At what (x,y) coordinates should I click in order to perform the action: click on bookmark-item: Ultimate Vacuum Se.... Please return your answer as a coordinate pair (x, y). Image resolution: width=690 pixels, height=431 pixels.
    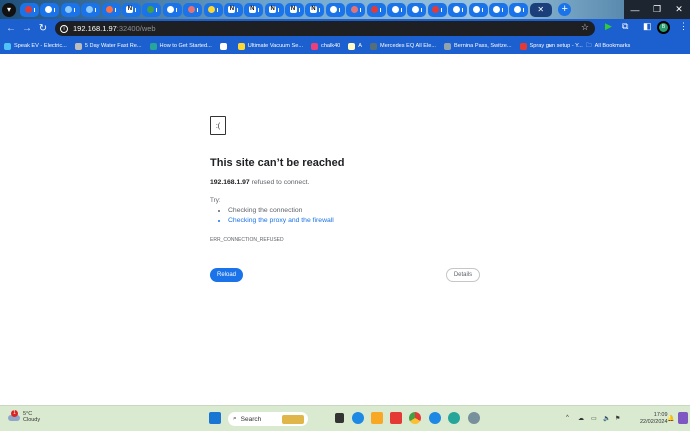
    Looking at the image, I should click on (270, 46).